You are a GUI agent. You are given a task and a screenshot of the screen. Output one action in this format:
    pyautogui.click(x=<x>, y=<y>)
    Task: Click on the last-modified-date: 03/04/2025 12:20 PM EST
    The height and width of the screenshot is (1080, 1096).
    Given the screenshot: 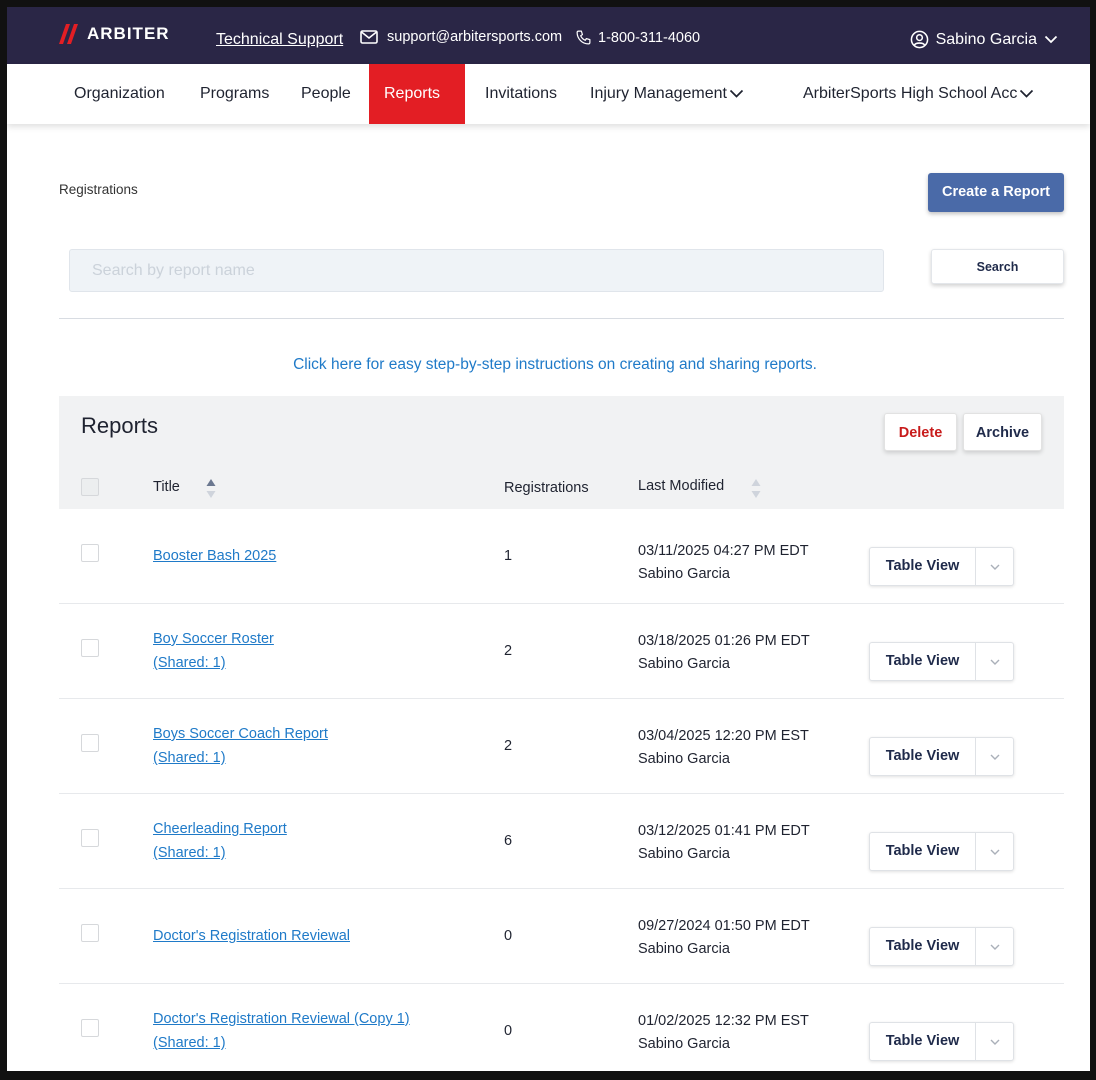 What is the action you would take?
    pyautogui.click(x=723, y=736)
    